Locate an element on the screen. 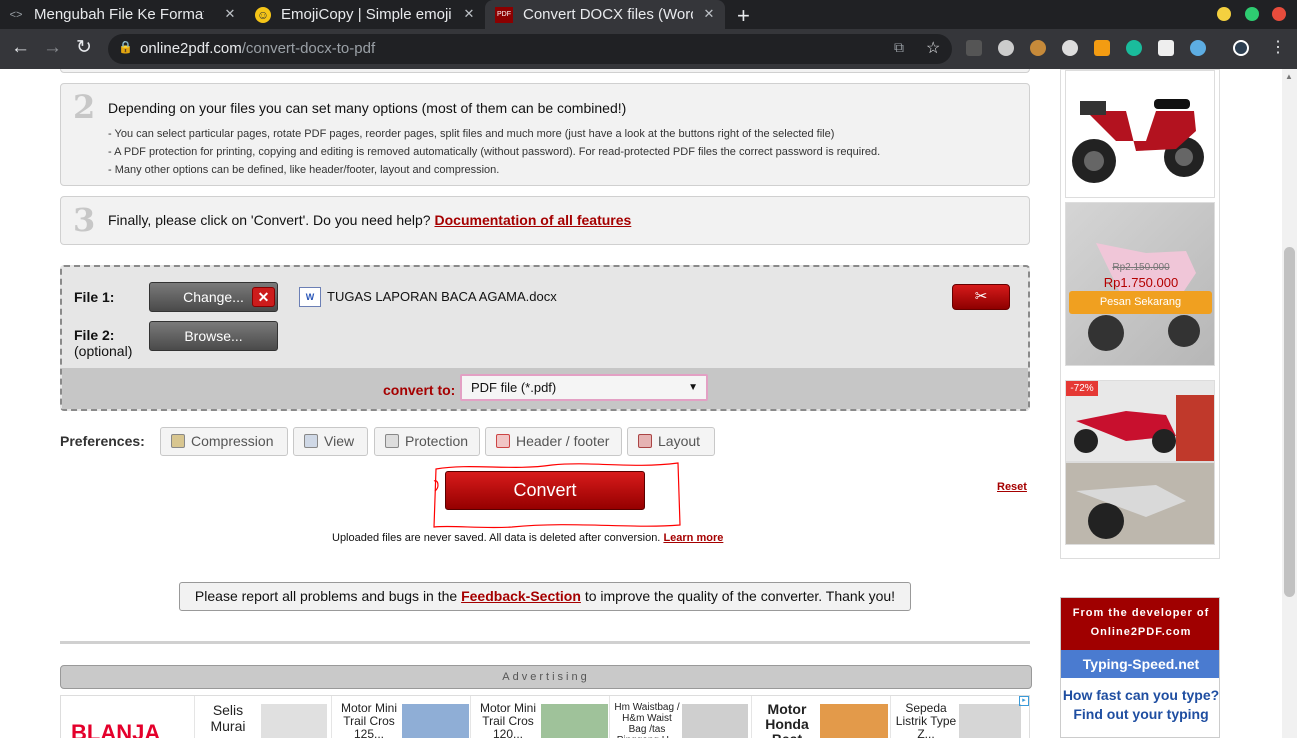 This screenshot has height=738, width=1297. old-price: Rp2.150.000 is located at coordinates (1141, 267).